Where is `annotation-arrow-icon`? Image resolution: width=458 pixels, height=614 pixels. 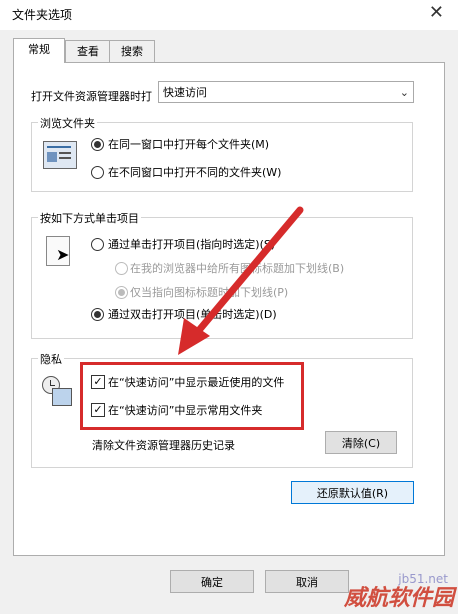
annotation-arrow-icon is located at coordinates (241, 280).